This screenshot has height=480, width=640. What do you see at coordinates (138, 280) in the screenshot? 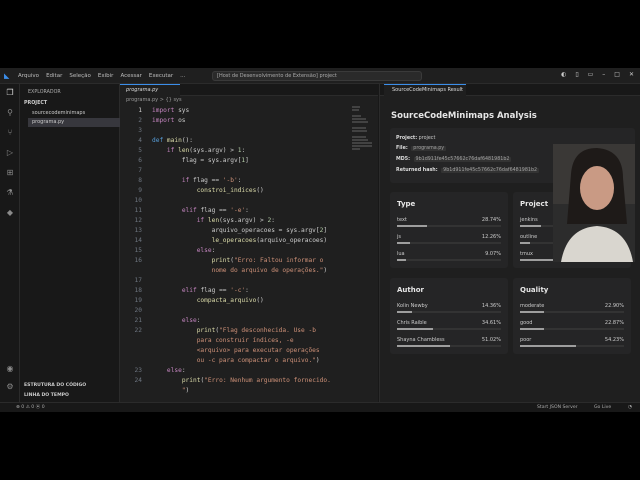
I see `line-number: 17` at bounding box center [138, 280].